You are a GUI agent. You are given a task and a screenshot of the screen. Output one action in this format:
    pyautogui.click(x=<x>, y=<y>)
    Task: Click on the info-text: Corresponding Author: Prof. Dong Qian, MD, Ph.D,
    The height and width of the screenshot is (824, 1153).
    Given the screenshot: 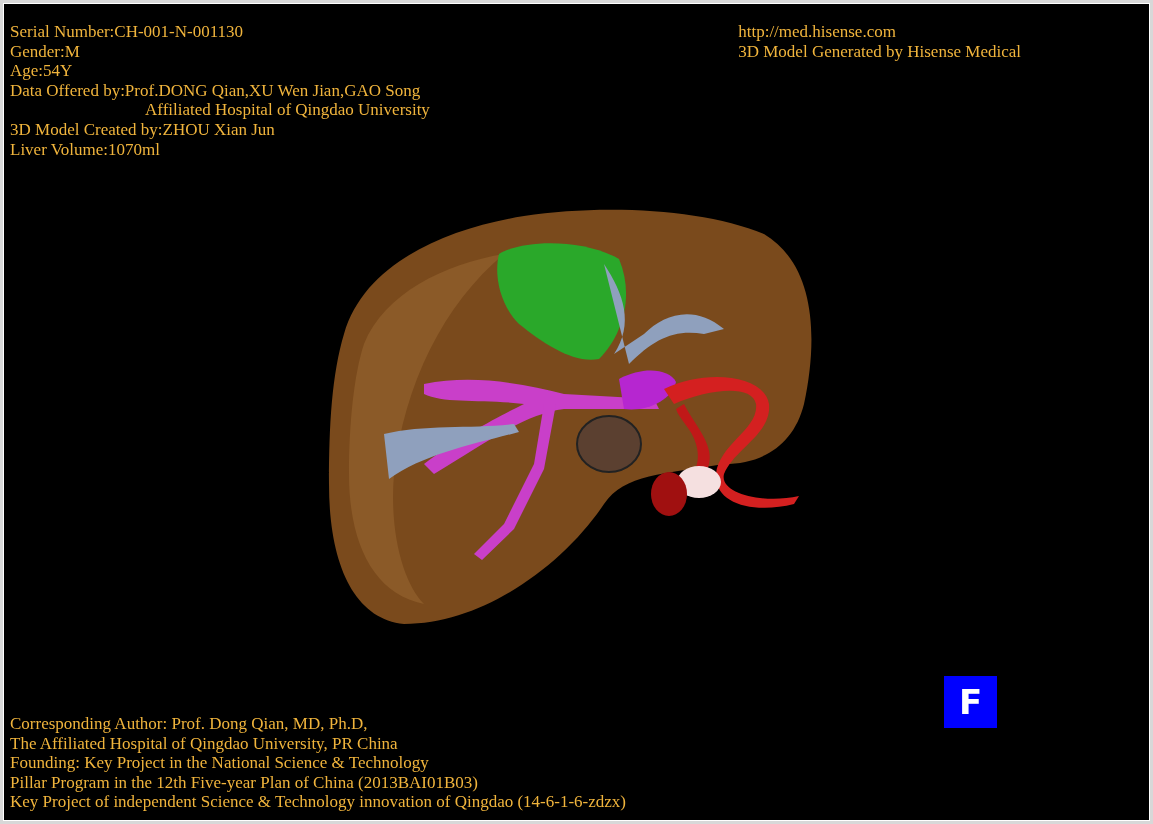 What is the action you would take?
    pyautogui.click(x=189, y=724)
    